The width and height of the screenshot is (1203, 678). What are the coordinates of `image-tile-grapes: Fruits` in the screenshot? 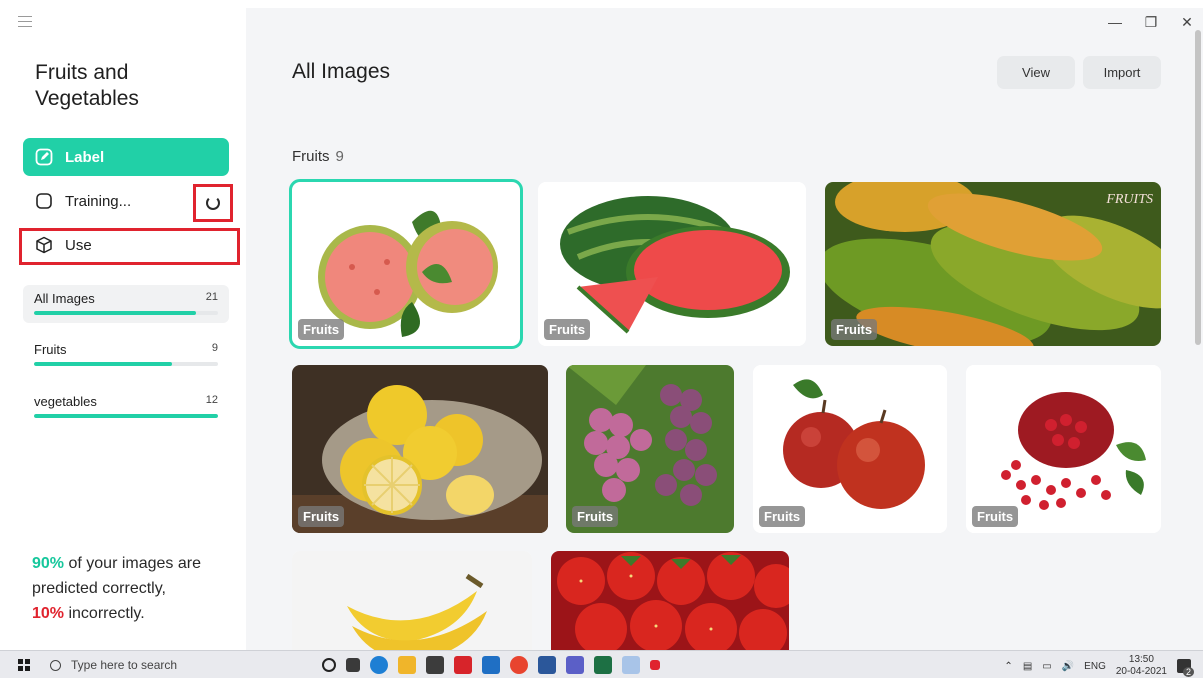 It's located at (650, 449).